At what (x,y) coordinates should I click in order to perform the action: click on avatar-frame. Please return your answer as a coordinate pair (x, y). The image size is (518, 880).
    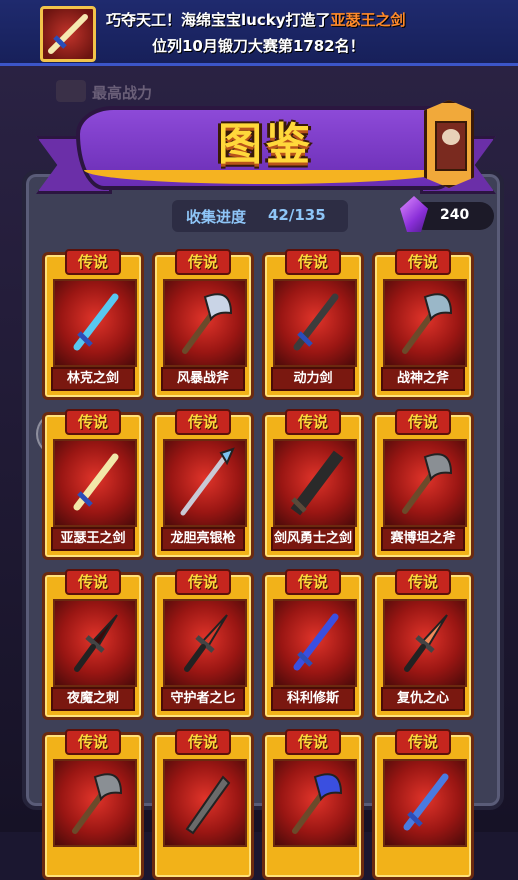
    Looking at the image, I should click on (451, 146).